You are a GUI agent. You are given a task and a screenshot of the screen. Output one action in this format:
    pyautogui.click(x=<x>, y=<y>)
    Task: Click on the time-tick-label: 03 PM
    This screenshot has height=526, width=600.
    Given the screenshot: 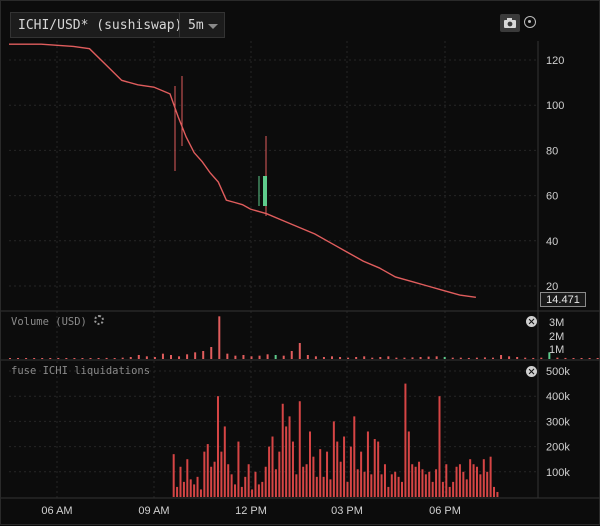 What is the action you would take?
    pyautogui.click(x=347, y=511)
    